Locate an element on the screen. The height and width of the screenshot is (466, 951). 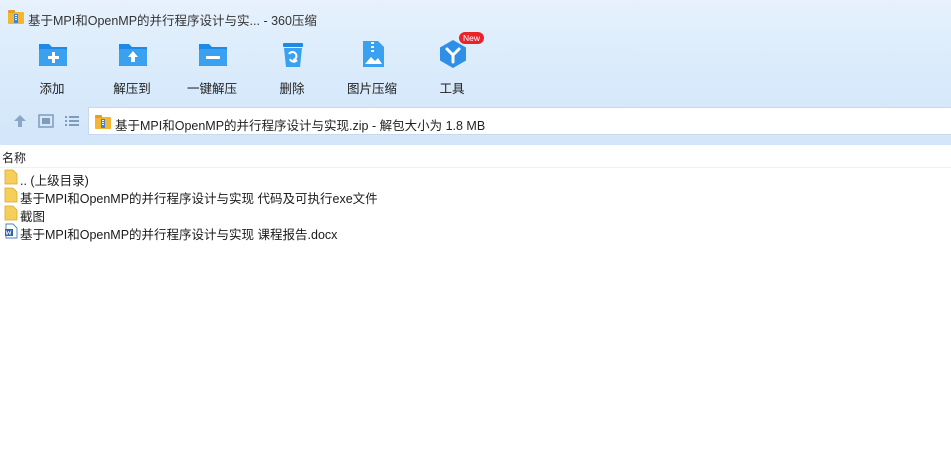
list-view-icon is located at coordinates (72, 121).